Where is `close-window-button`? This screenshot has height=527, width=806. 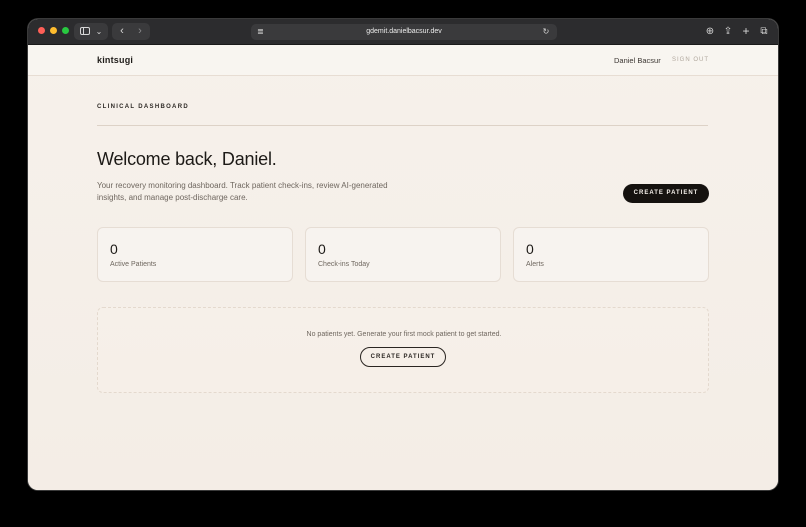
close-window-button is located at coordinates (41, 30).